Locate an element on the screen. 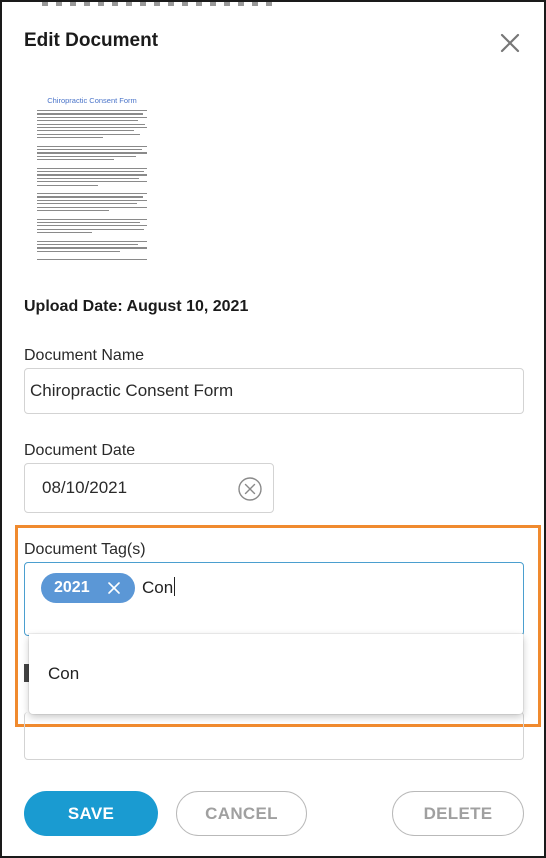  text-caret is located at coordinates (175, 586).